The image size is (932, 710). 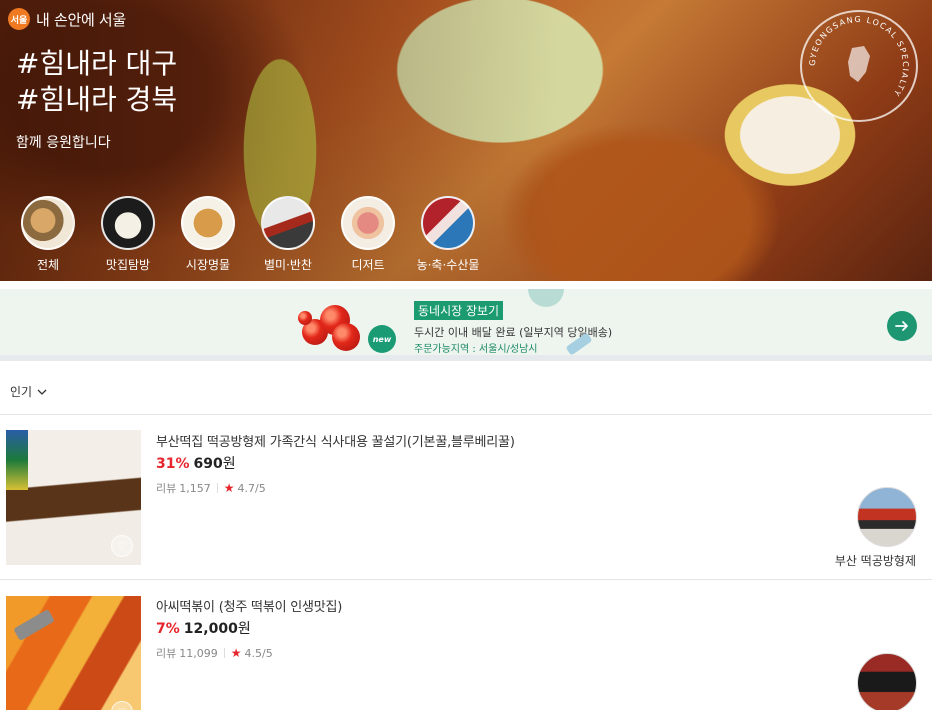 I want to click on category-all: 전체, so click(x=48, y=234).